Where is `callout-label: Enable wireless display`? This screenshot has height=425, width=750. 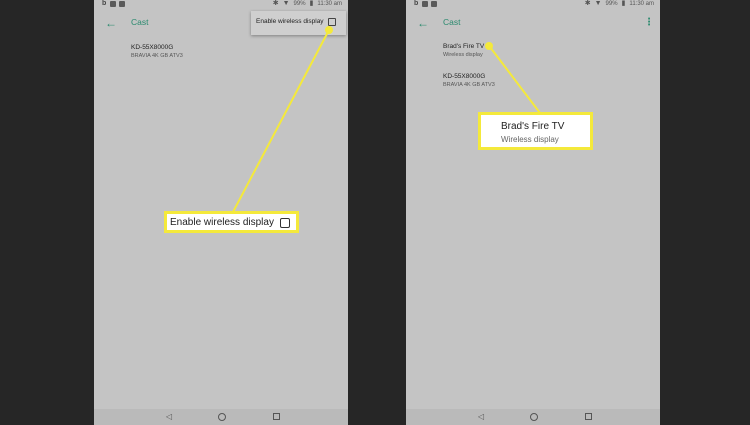
callout-label: Enable wireless display is located at coordinates (222, 222).